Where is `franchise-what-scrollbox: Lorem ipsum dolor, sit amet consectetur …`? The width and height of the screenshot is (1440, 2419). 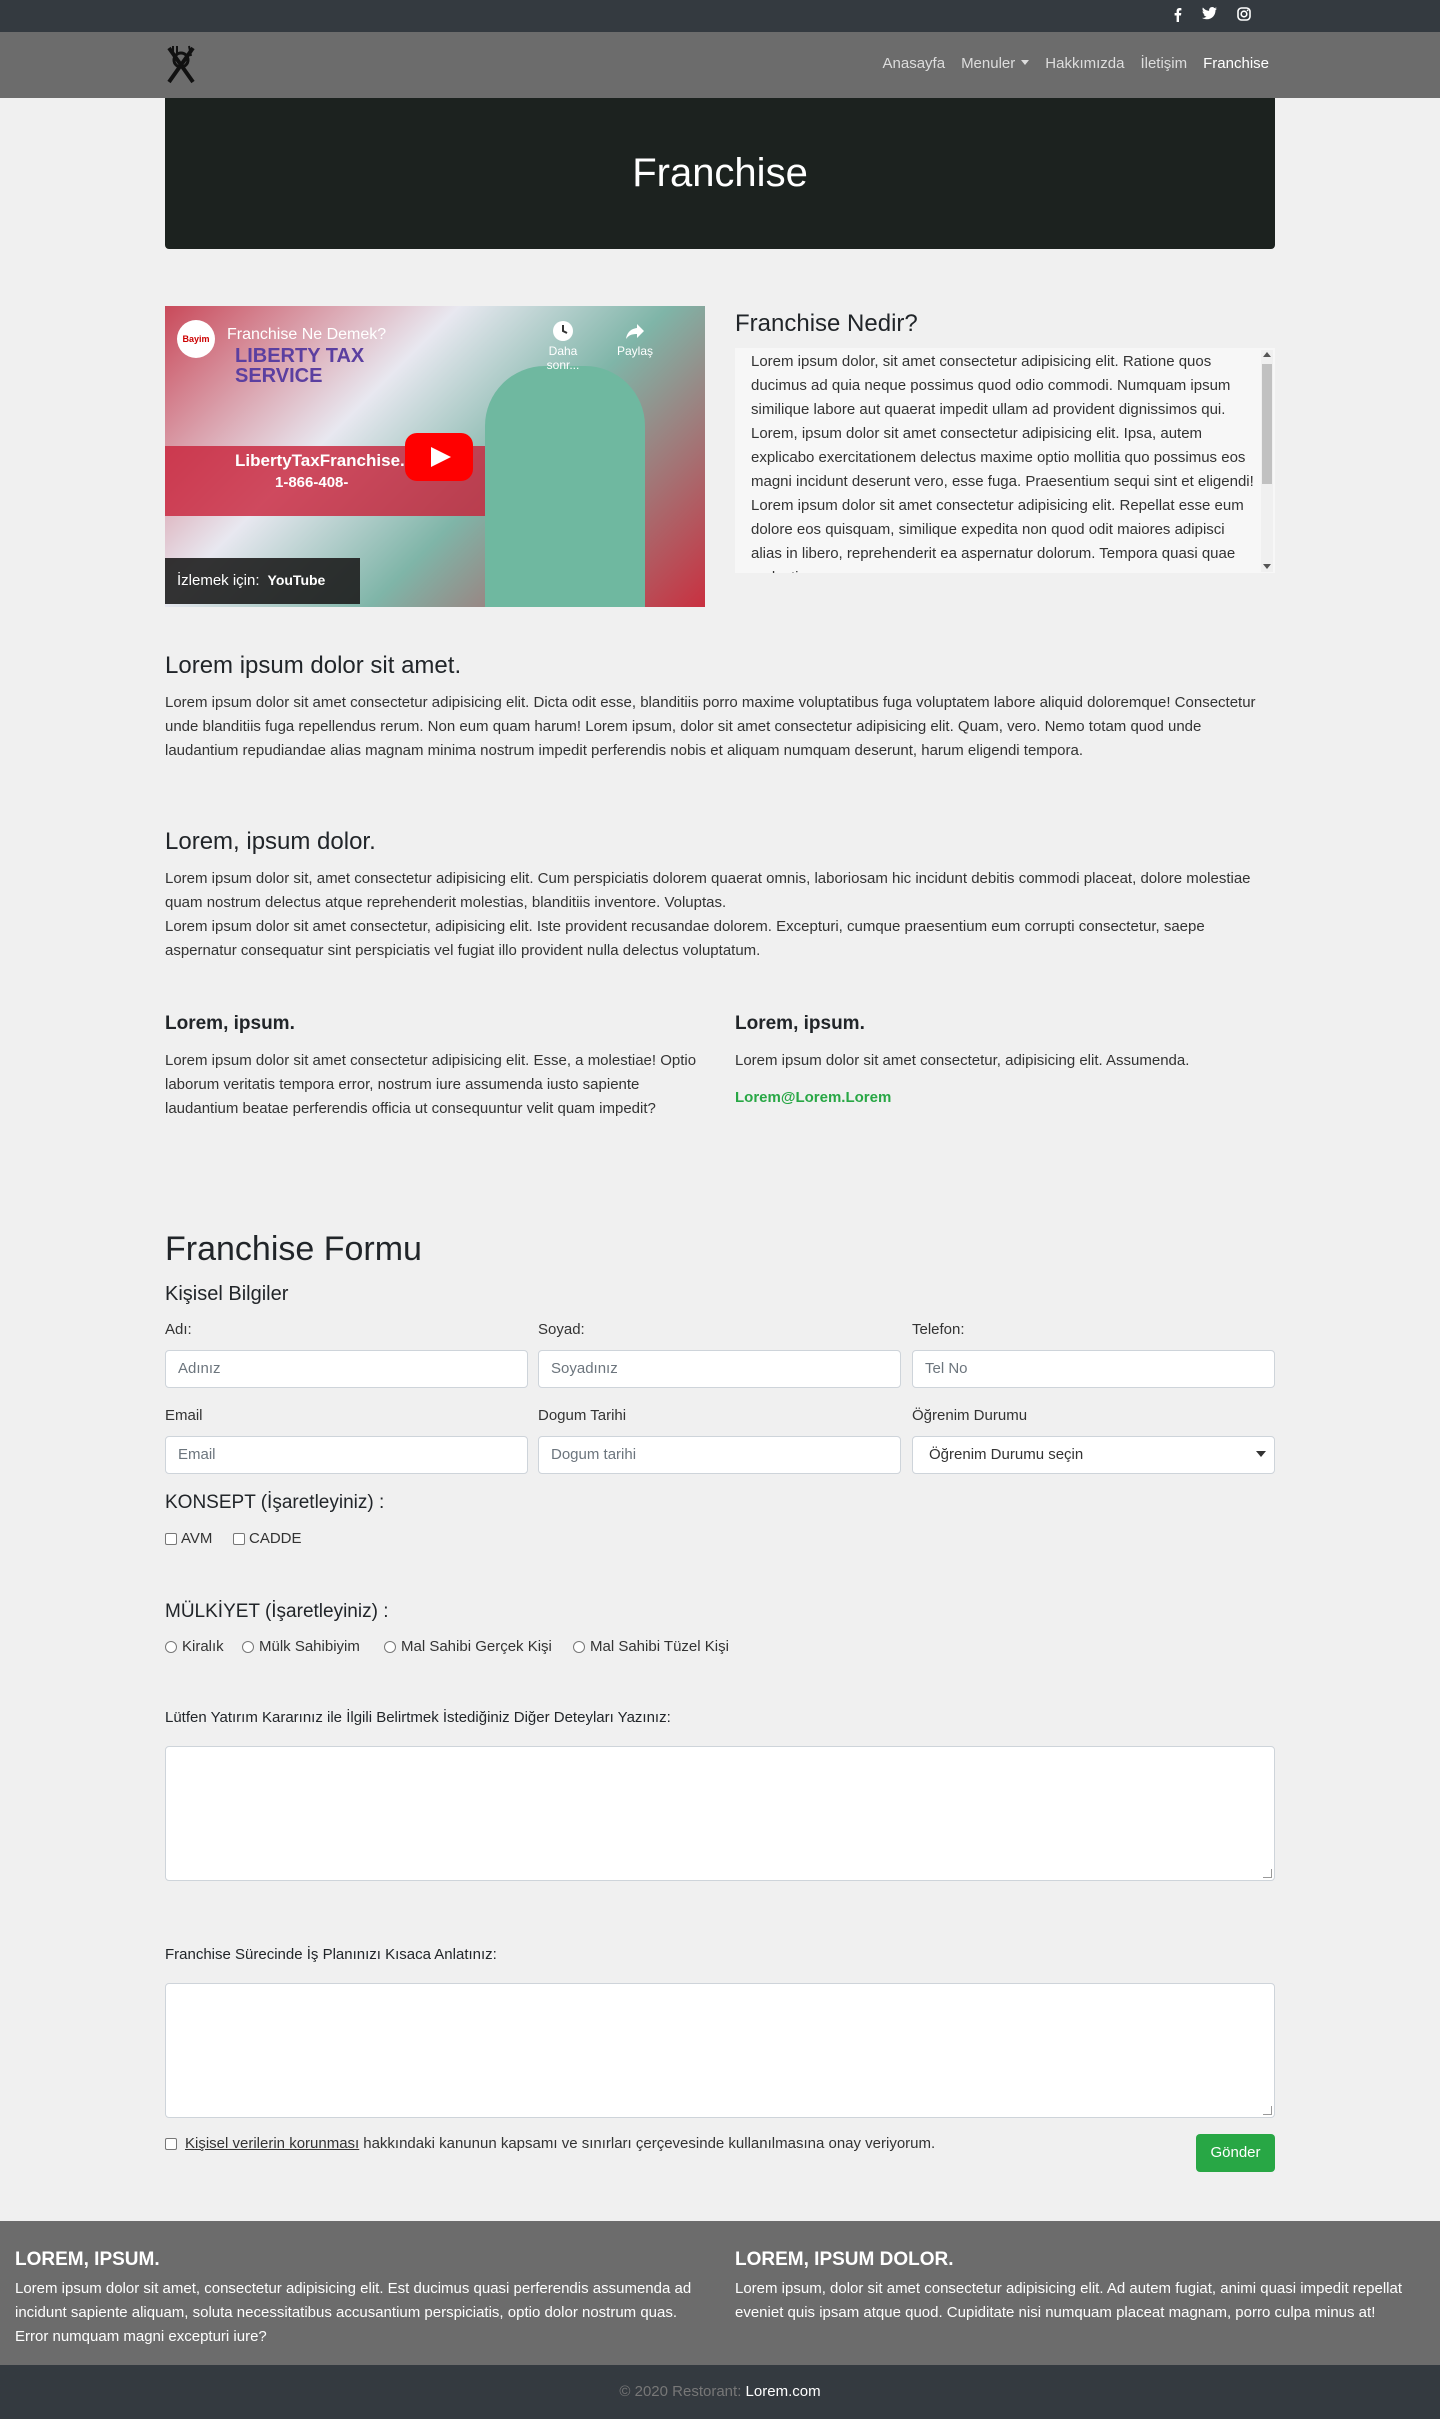
franchise-what-scrollbox: Lorem ipsum dolor, sit amet consectetur … is located at coordinates (1005, 460).